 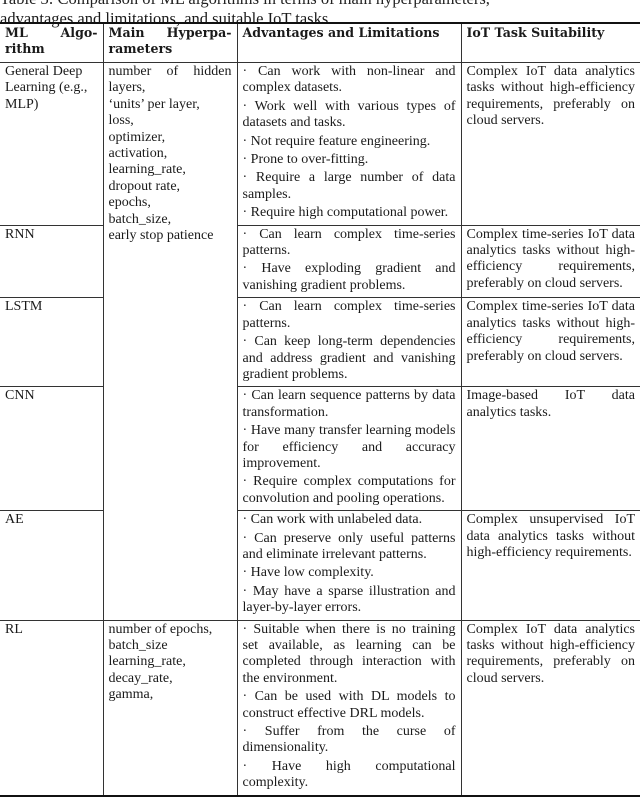 I want to click on cell-algorithm: RL, so click(x=52, y=708).